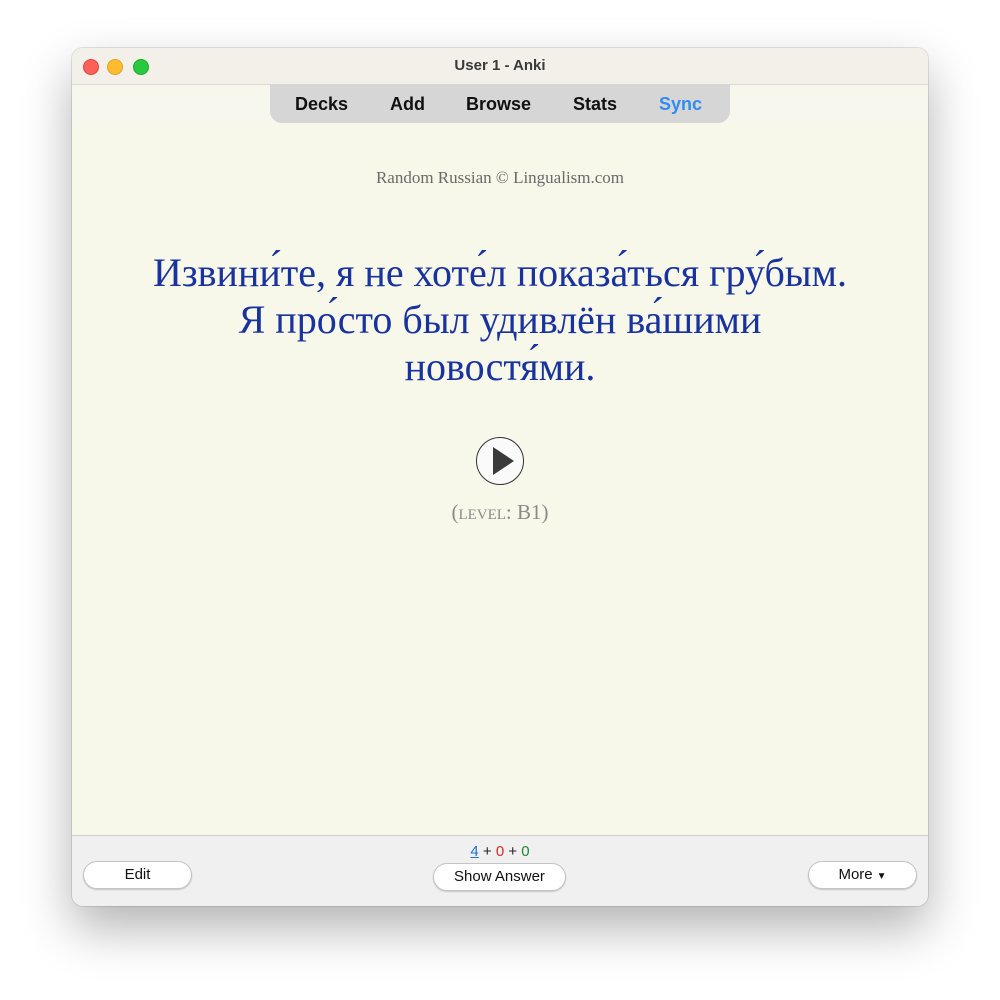 This screenshot has width=1000, height=1000. Describe the element at coordinates (525, 851) in the screenshot. I see `count-review: 0` at that location.